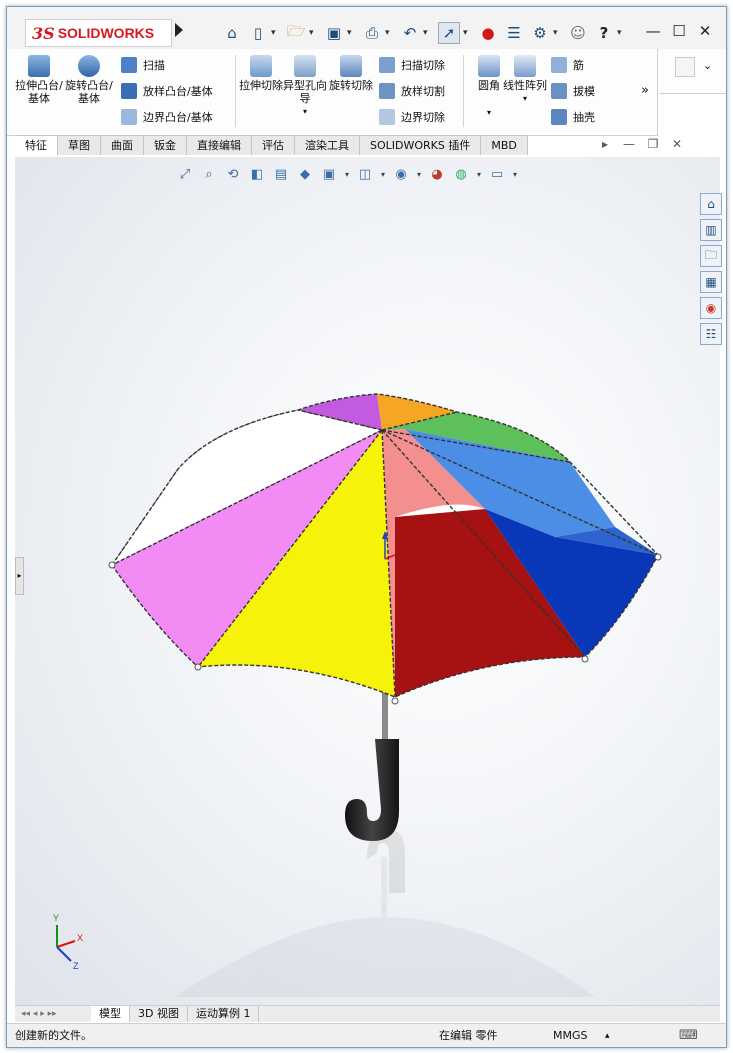 This screenshot has height=1053, width=733. Describe the element at coordinates (467, 33) in the screenshot. I see `select-dropdown-icon: ▾` at that location.